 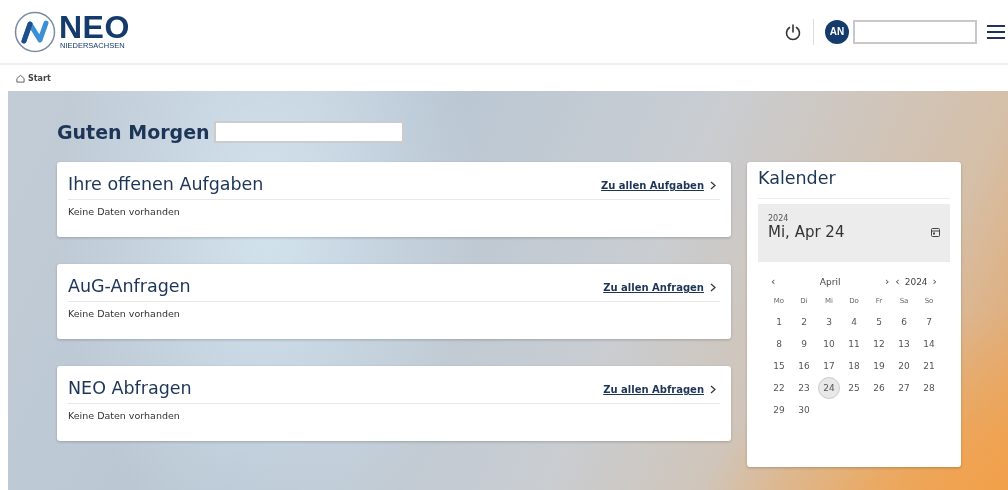 What do you see at coordinates (854, 388) in the screenshot?
I see `calendar-day: 25` at bounding box center [854, 388].